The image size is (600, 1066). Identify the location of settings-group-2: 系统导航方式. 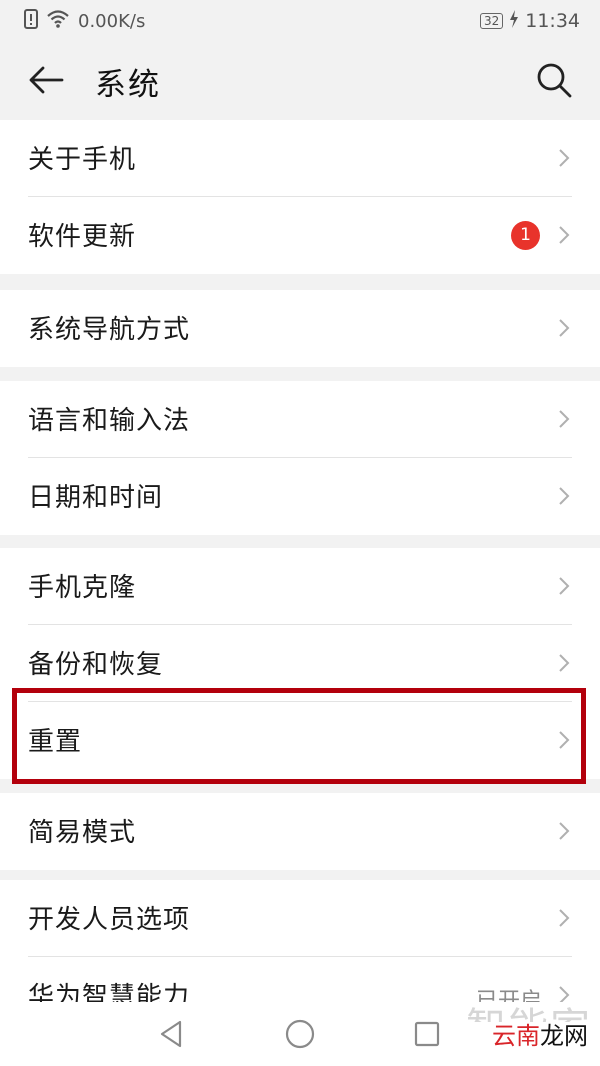
(300, 328).